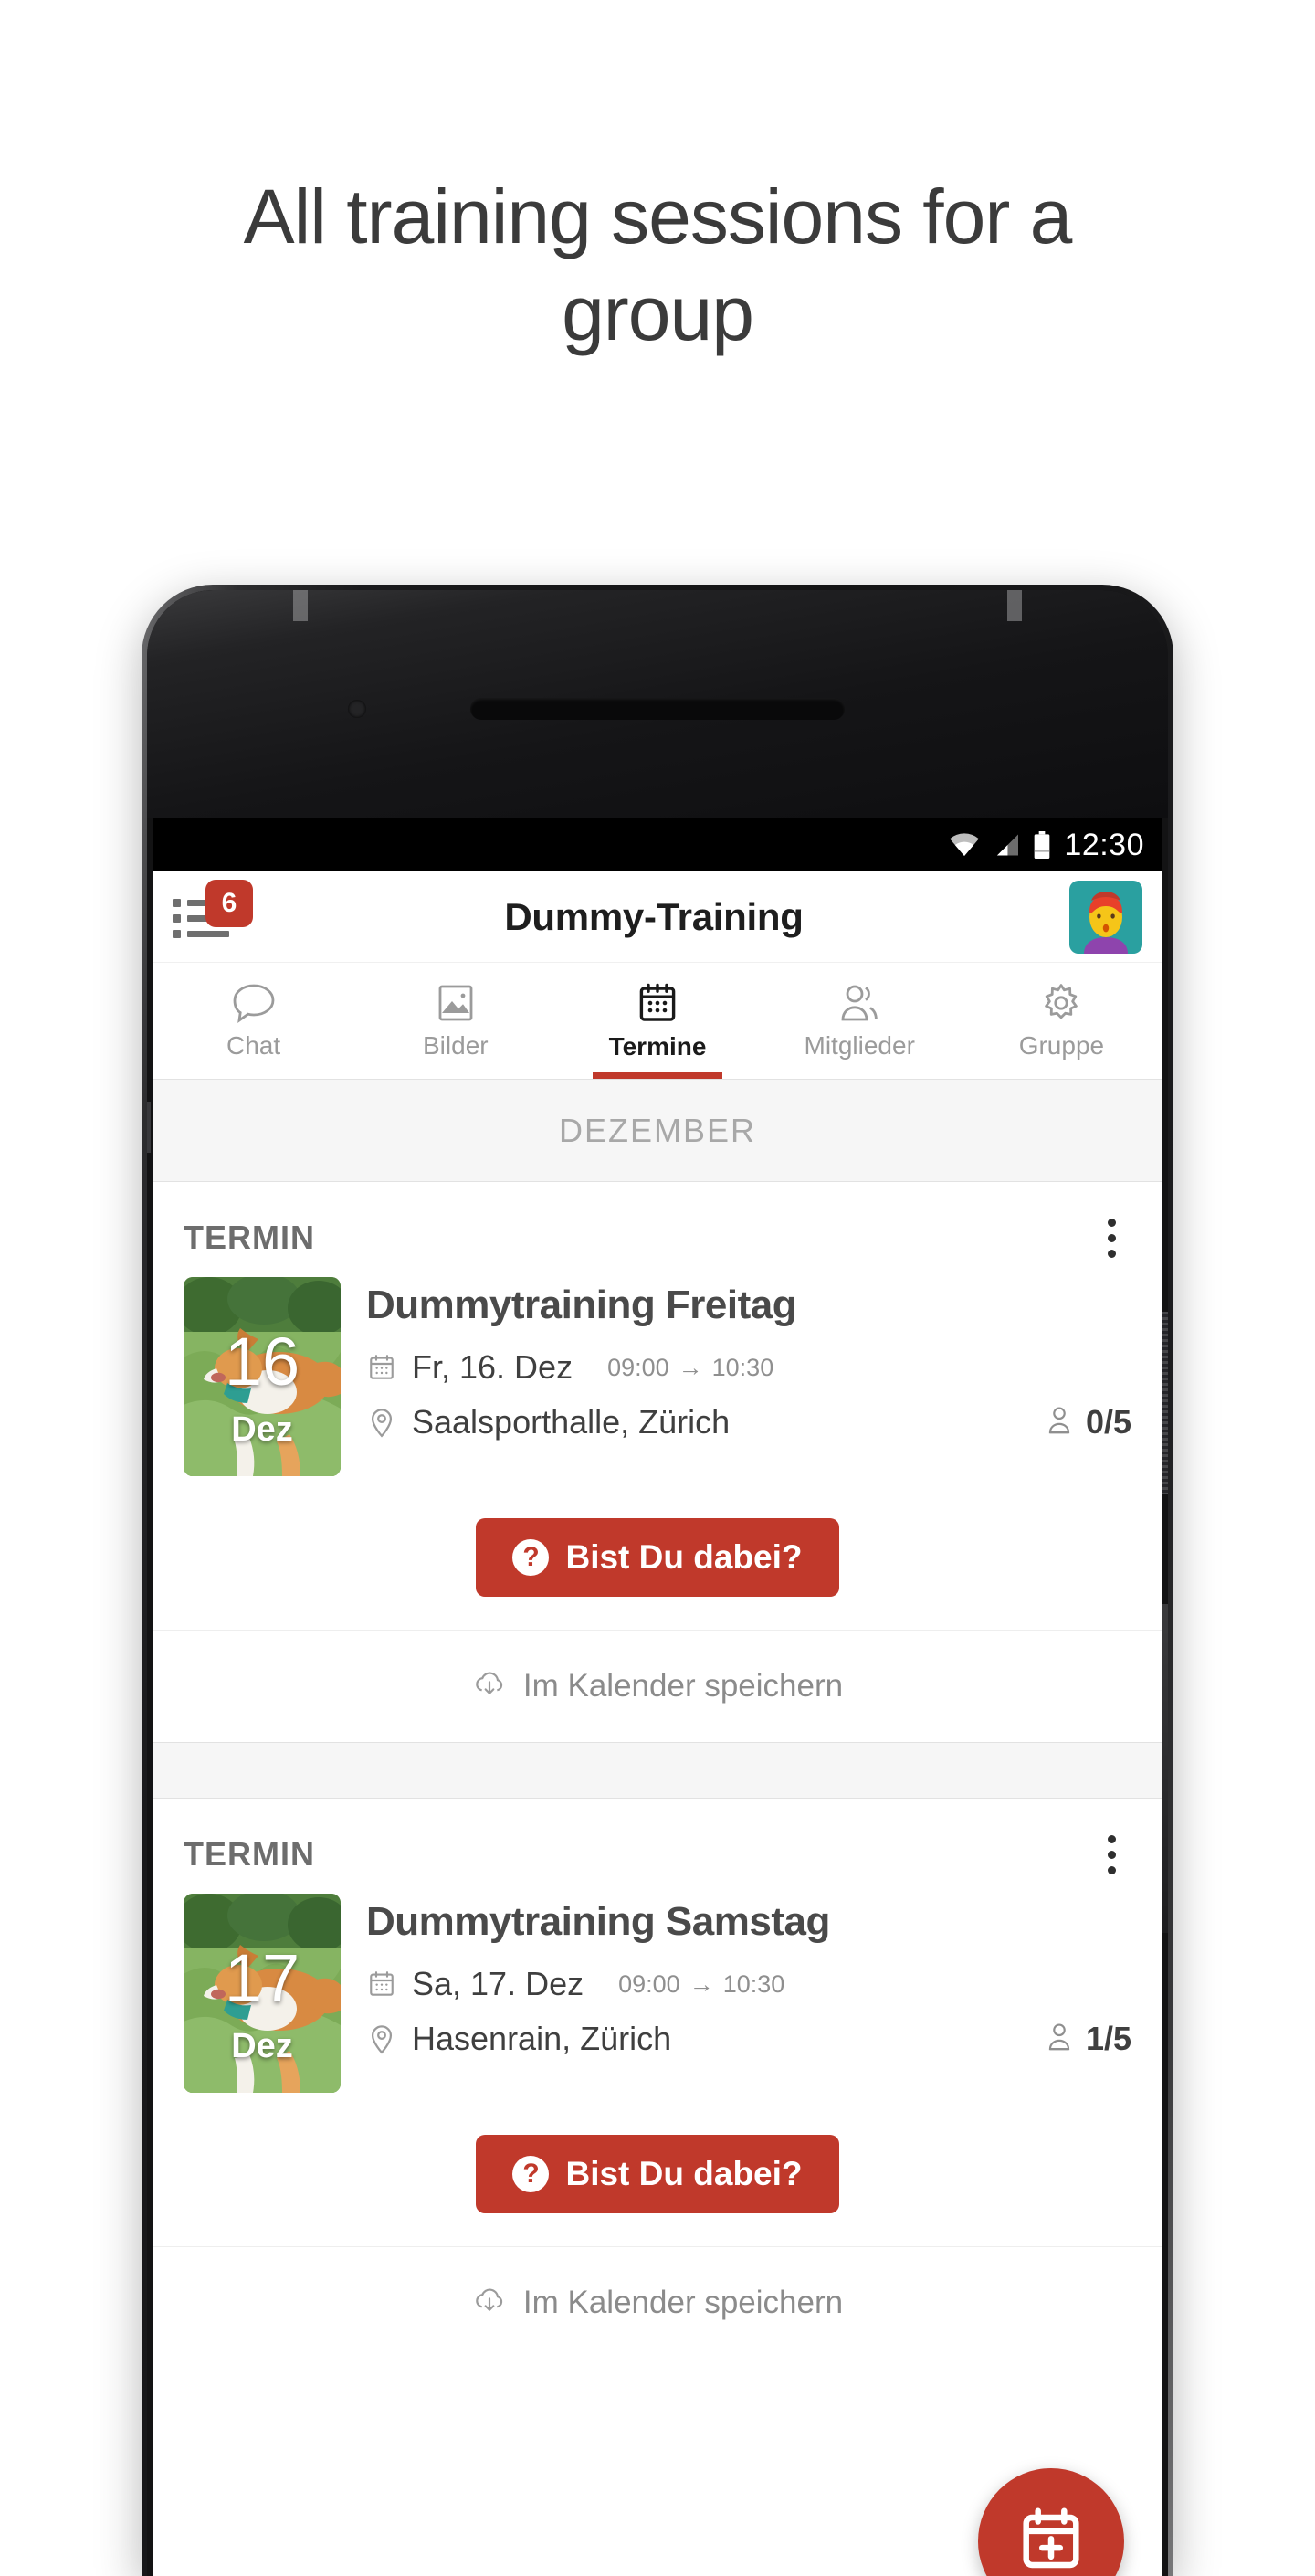  I want to click on tab-bar: Chat Bilder, so click(657, 1022).